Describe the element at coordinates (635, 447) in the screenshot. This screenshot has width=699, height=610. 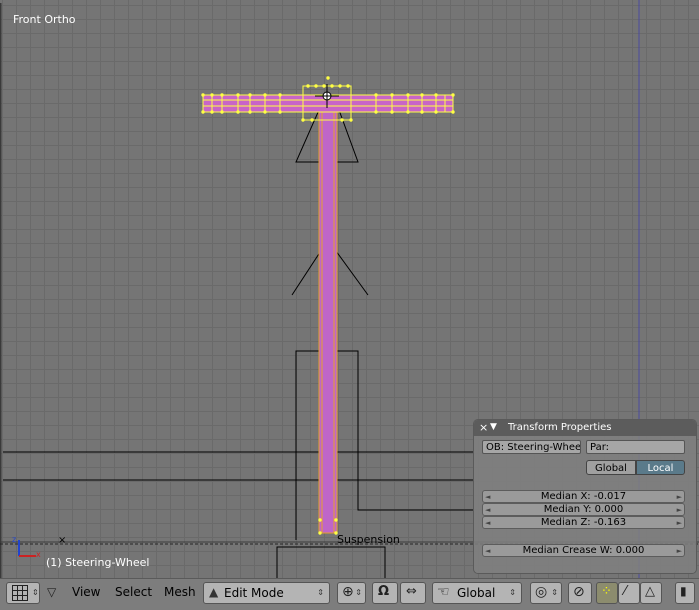
I see `parent-field: Par:` at that location.